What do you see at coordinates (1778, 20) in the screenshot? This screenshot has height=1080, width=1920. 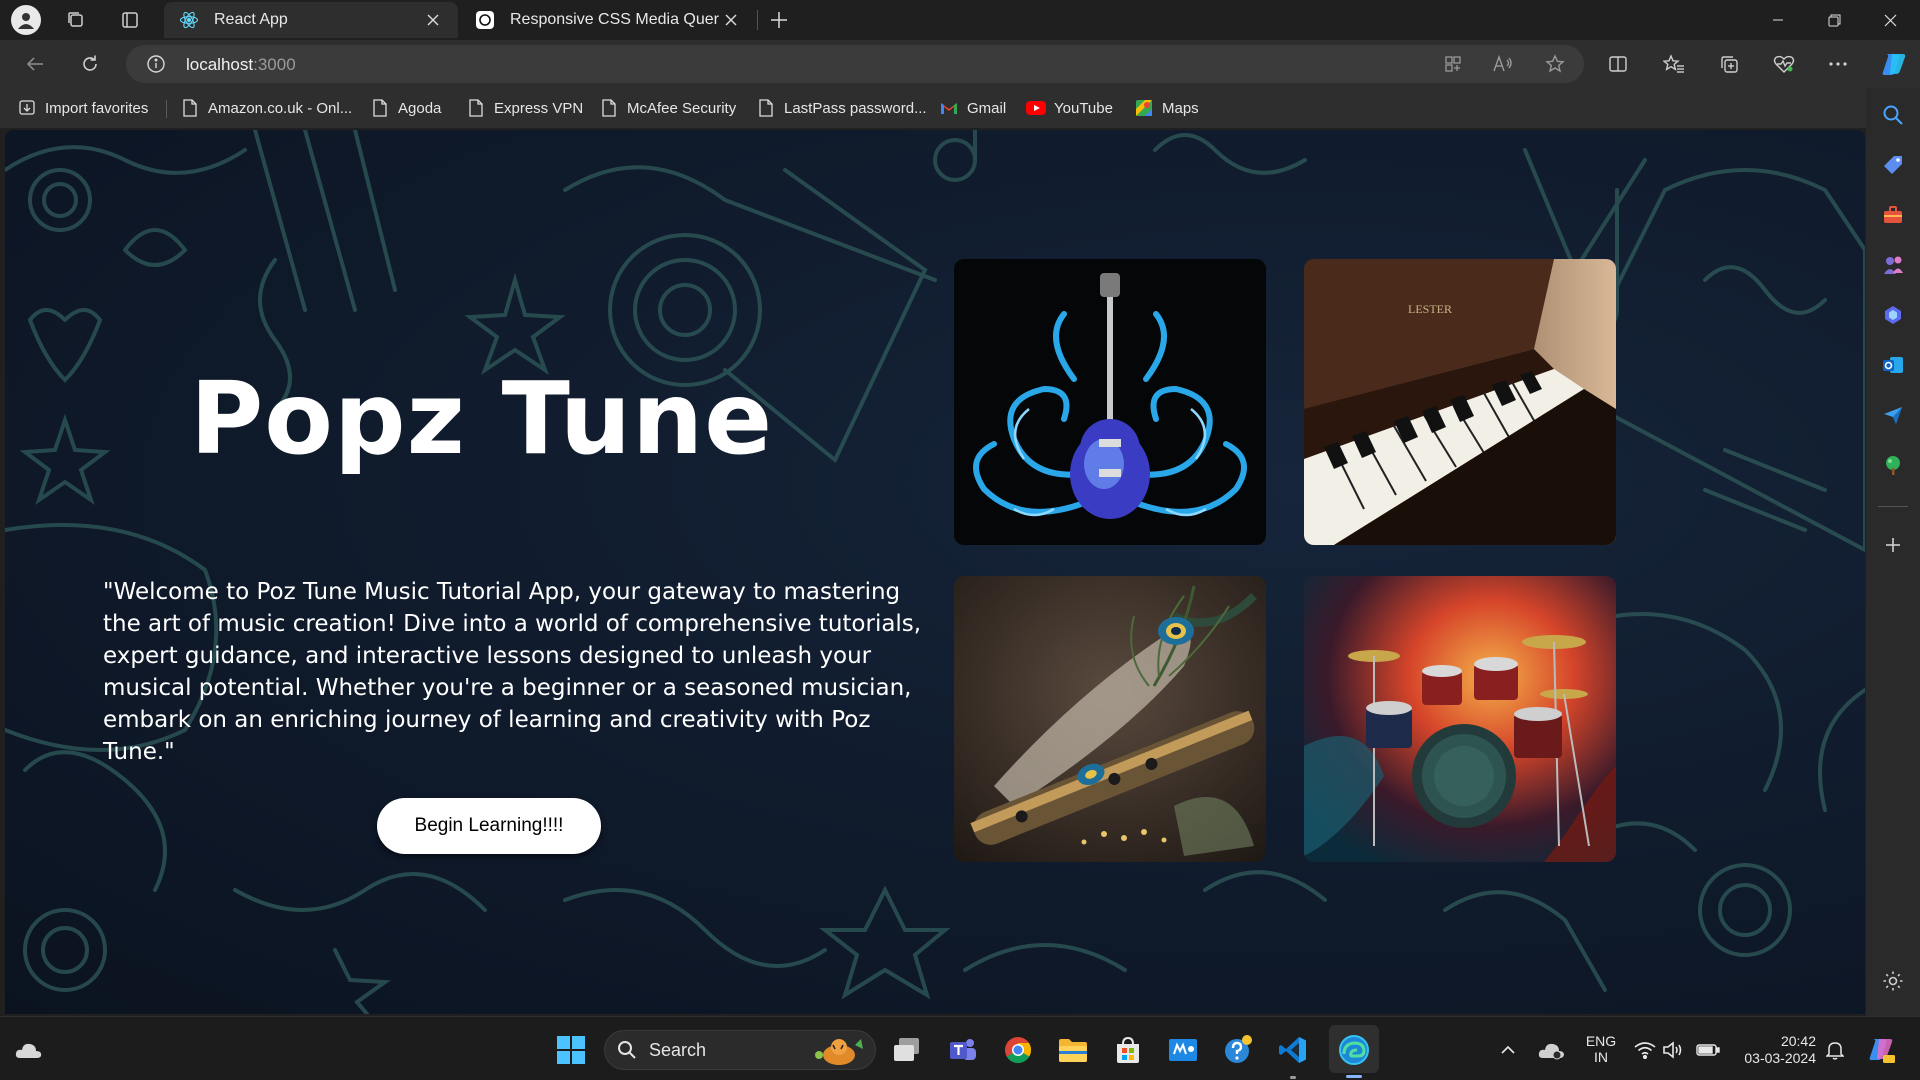 I see `minimize-button` at bounding box center [1778, 20].